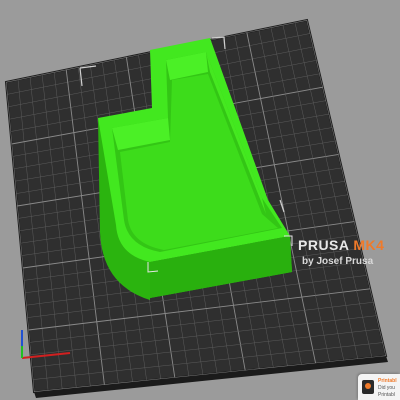 The width and height of the screenshot is (400, 400). Describe the element at coordinates (368, 387) in the screenshot. I see `printables-logo-icon` at that location.